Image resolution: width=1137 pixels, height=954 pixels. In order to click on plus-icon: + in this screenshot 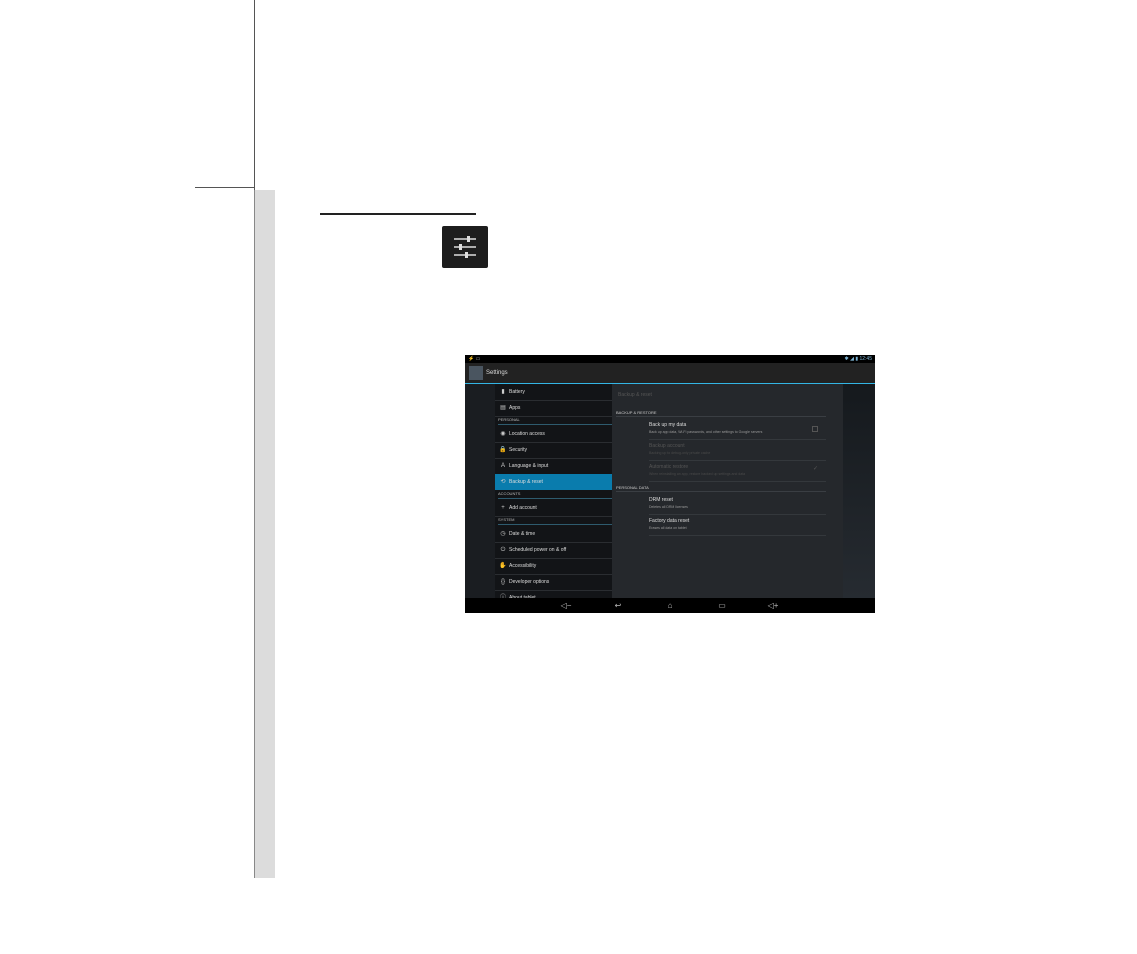, I will do `click(503, 508)`.